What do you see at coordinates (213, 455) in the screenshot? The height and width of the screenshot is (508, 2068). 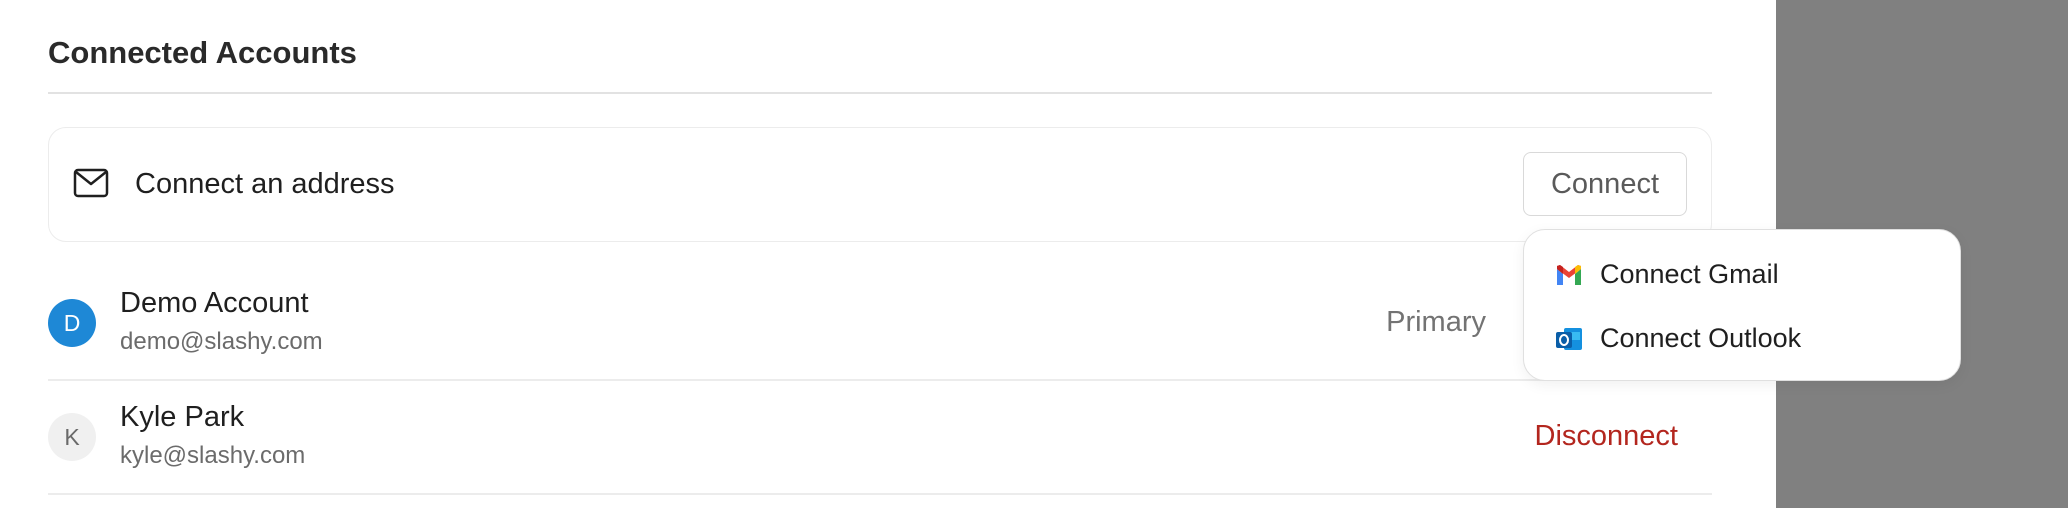 I see `account-email: kyle@slashy.com` at bounding box center [213, 455].